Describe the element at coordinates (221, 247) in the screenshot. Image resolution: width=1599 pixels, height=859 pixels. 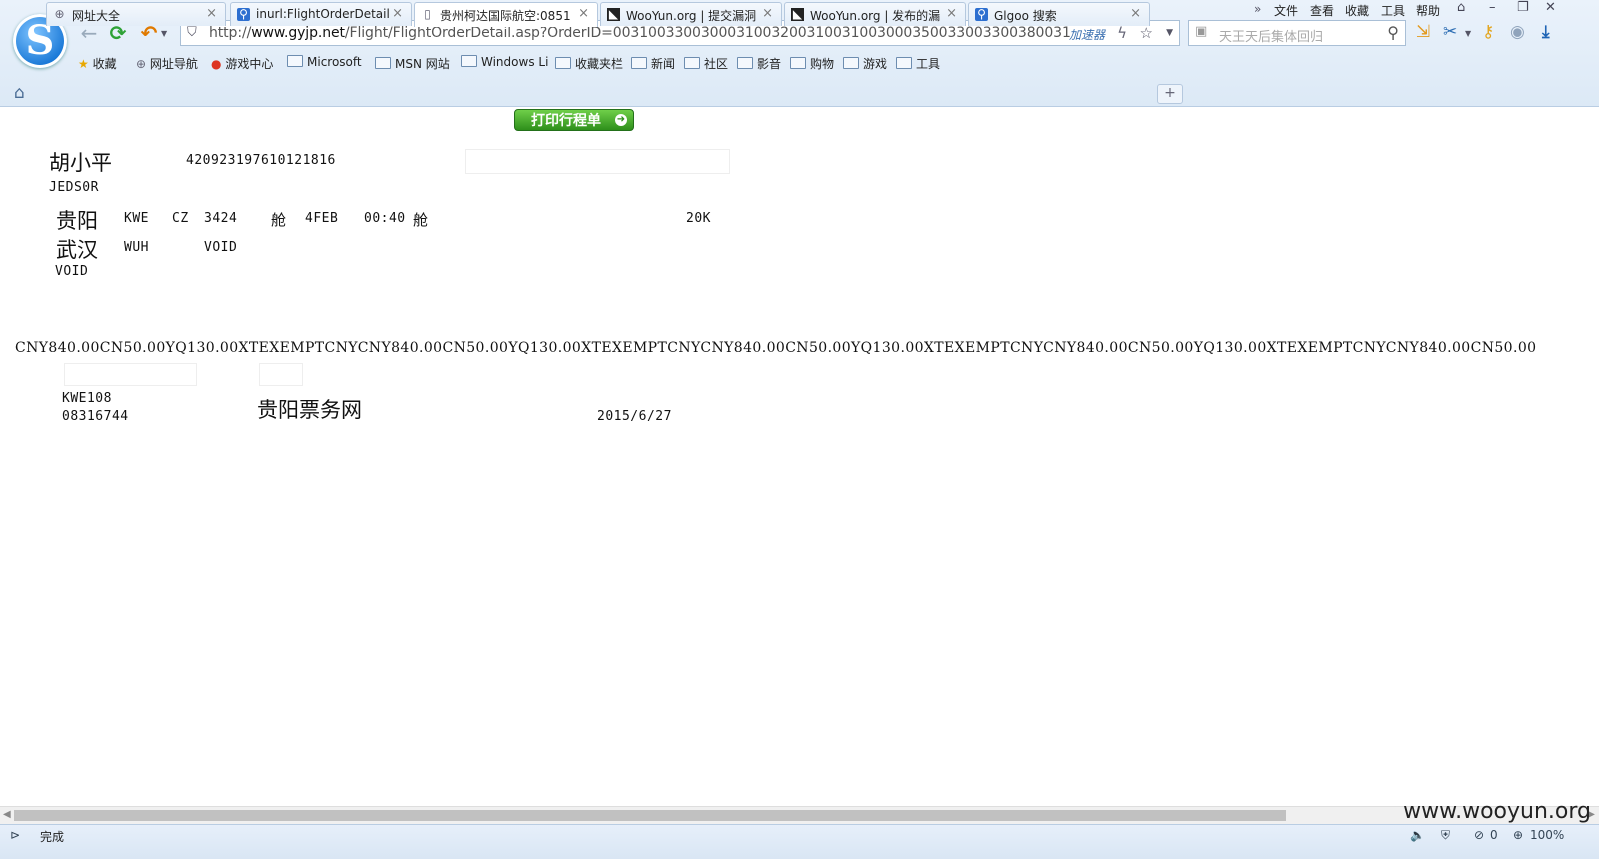
I see `void-segment: VOID` at that location.